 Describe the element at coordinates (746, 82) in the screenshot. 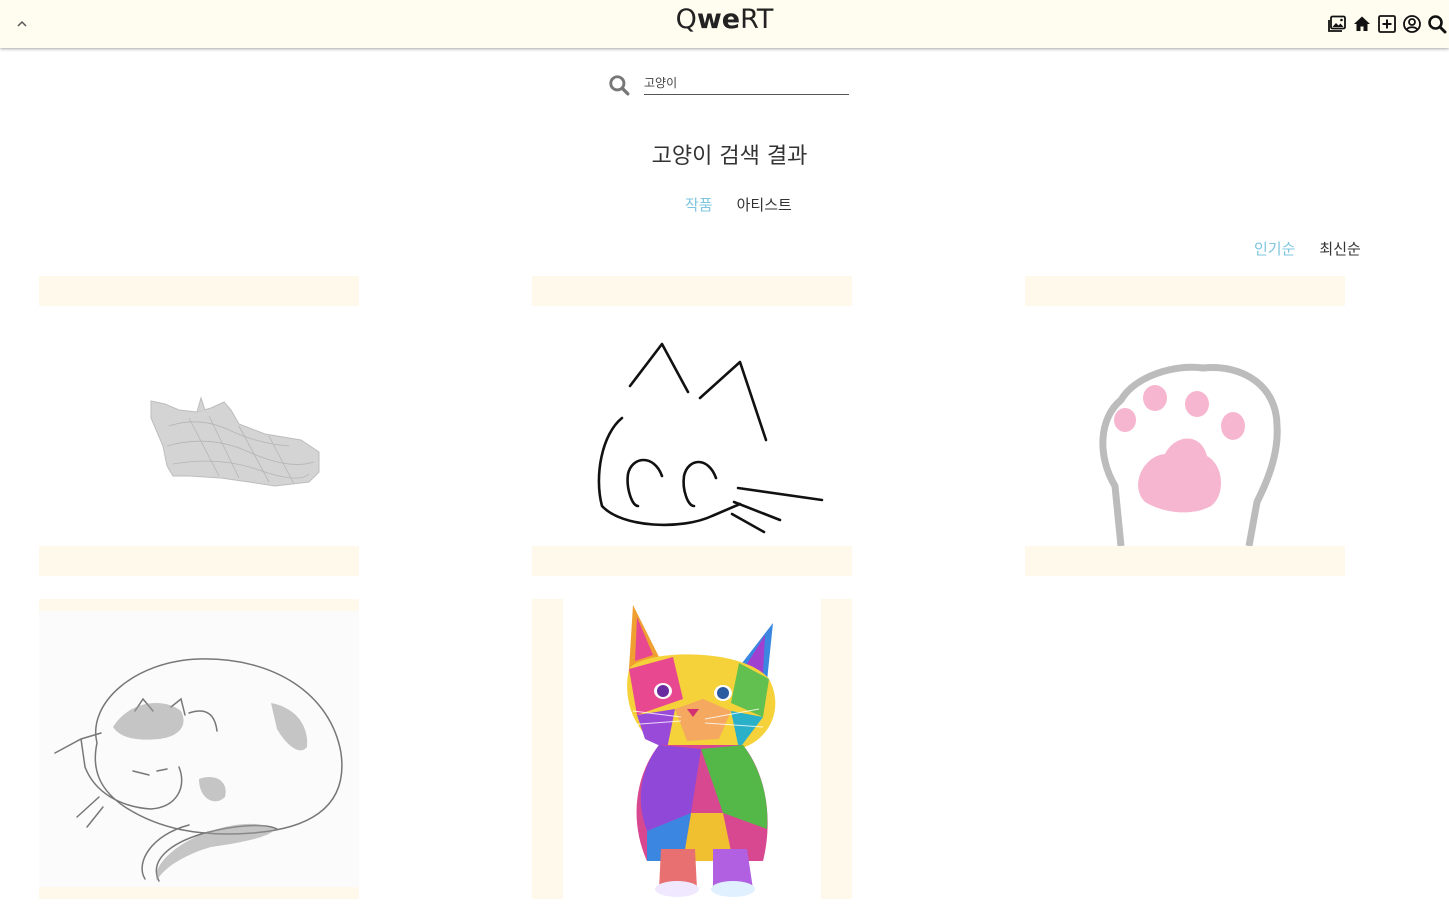

I see `search-input` at that location.